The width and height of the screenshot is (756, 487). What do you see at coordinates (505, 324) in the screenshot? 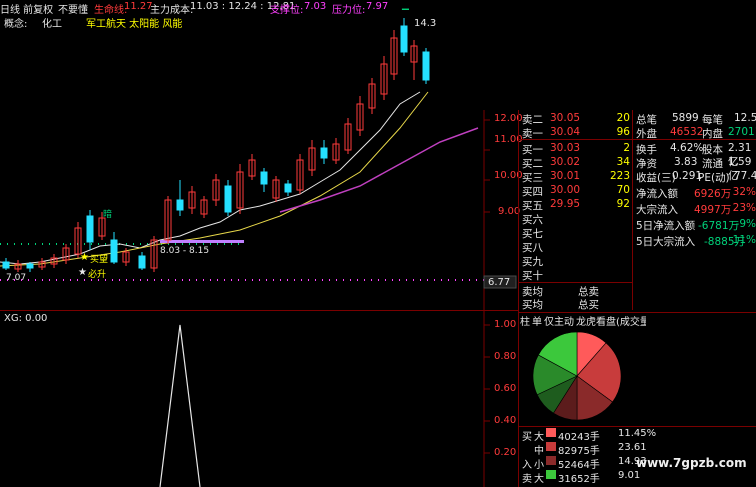
I see `sub-axis-label: 1.00` at bounding box center [505, 324].